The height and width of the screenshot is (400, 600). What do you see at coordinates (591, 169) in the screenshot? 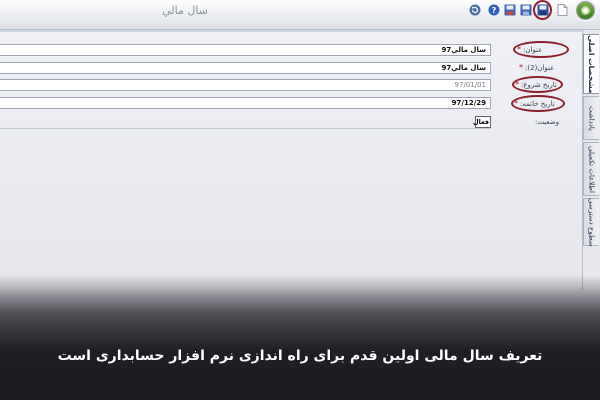
I see `tab-additional-info: اطلاعات تكميلی` at bounding box center [591, 169].